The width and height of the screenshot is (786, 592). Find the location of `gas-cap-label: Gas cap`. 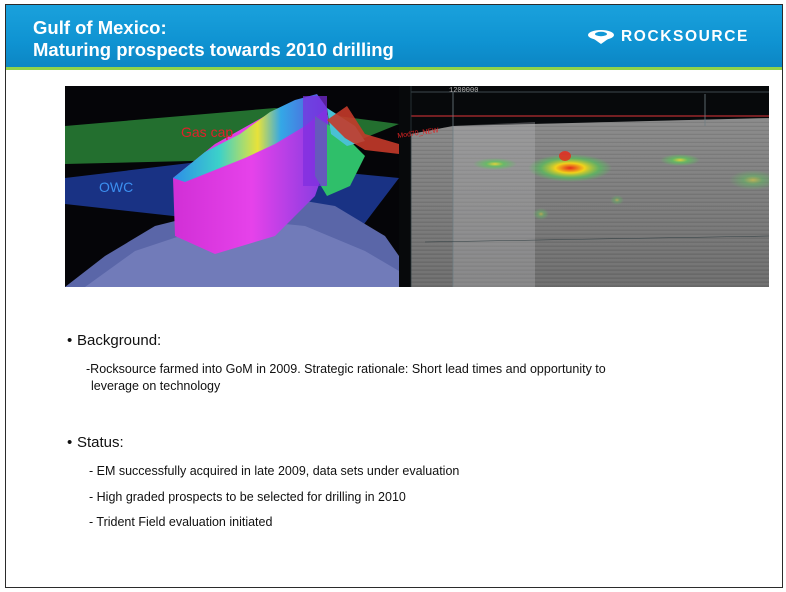

gas-cap-label: Gas cap is located at coordinates (207, 132).